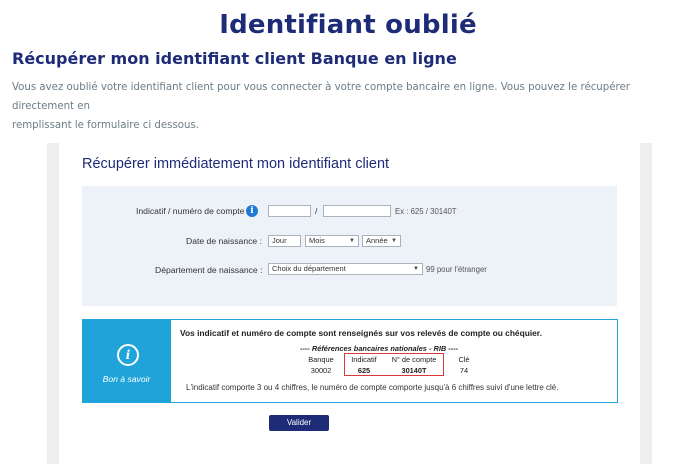 This screenshot has height=464, width=696. I want to click on department-select: Choix du département ▼, so click(345, 269).